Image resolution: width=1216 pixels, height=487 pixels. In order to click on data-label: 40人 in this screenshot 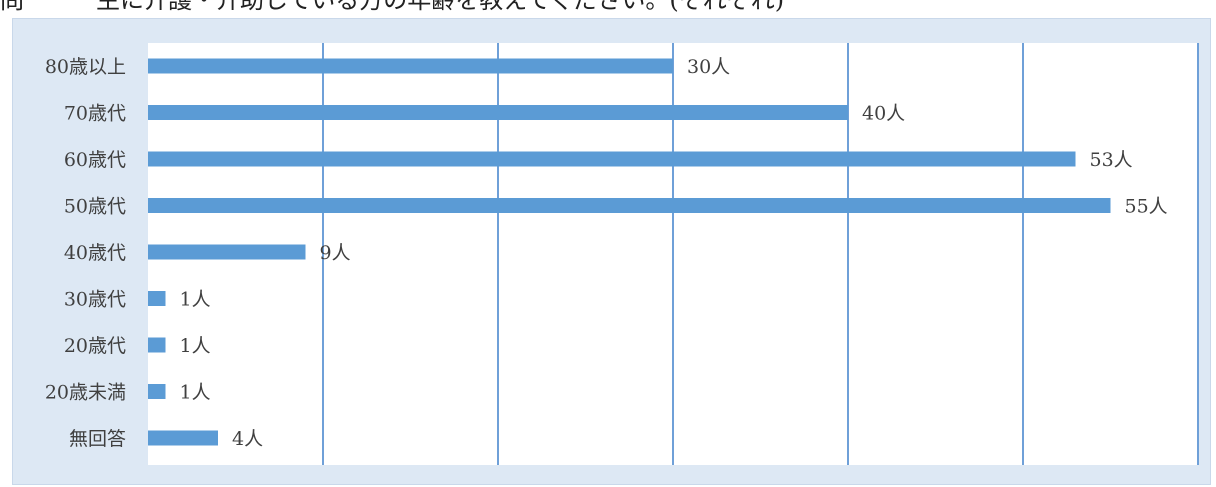, I will do `click(883, 114)`.